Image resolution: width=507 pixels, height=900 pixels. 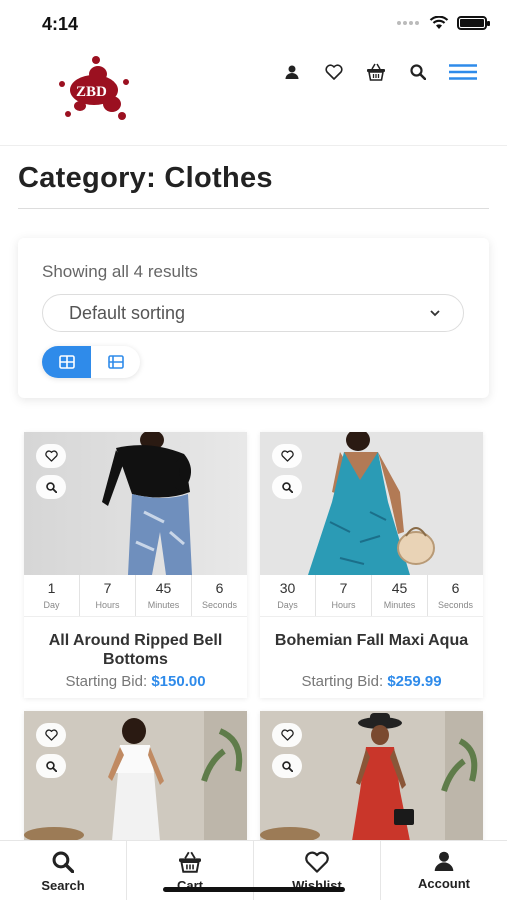 I want to click on countdown-days: 1 Day, so click(x=52, y=595).